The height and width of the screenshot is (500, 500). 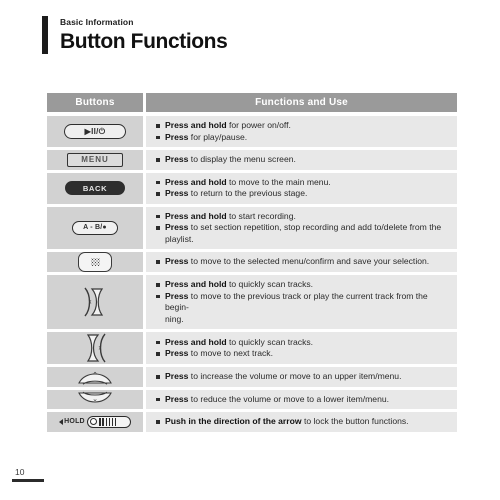 I want to click on description-cell: Press to display the menu screen., so click(x=301, y=160).